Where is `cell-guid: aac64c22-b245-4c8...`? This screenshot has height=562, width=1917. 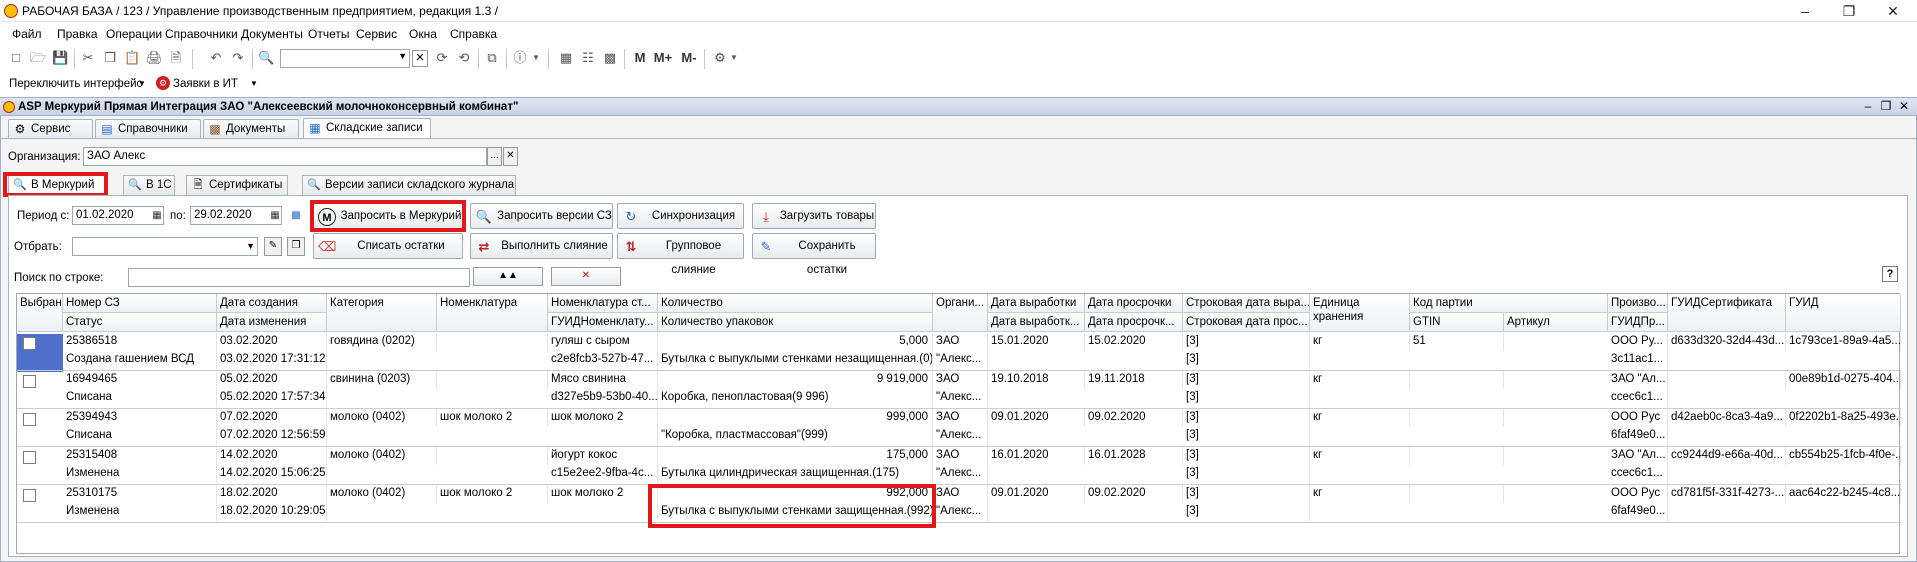 cell-guid: aac64c22-b245-4c8... is located at coordinates (1843, 494).